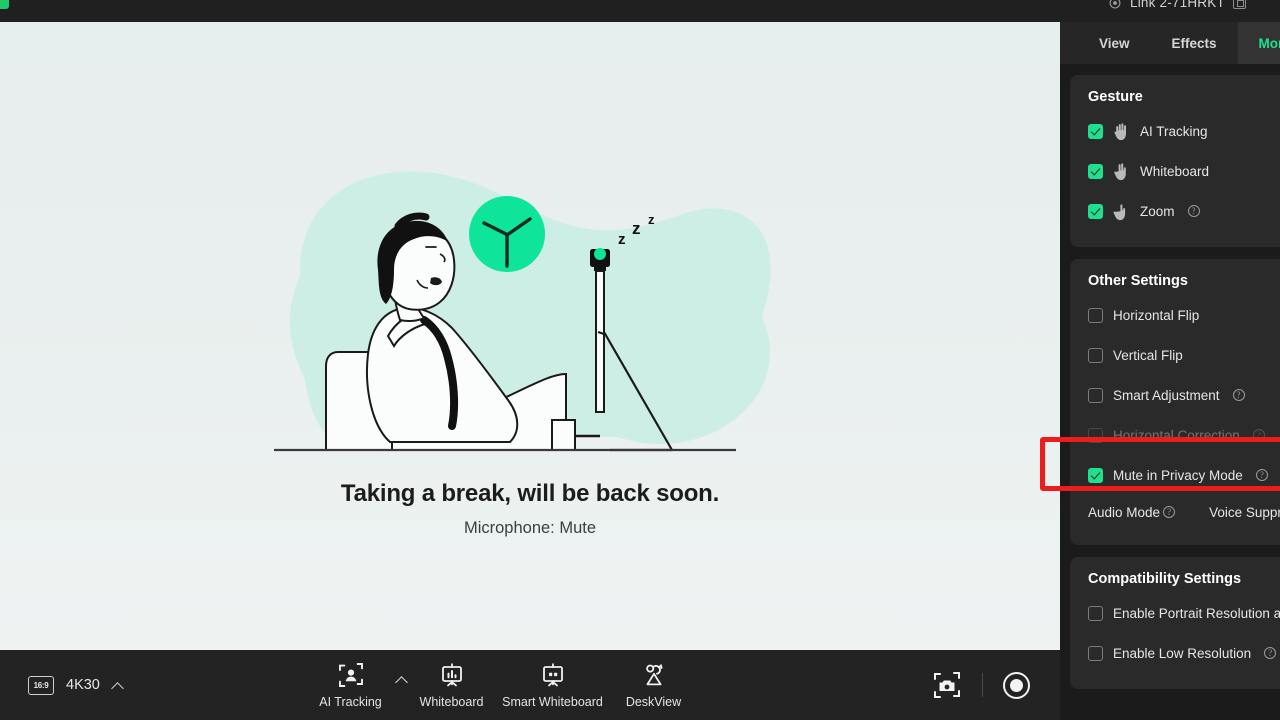 The height and width of the screenshot is (720, 1280). Describe the element at coordinates (1121, 171) in the screenshot. I see `hand-two-fingers-icon` at that location.